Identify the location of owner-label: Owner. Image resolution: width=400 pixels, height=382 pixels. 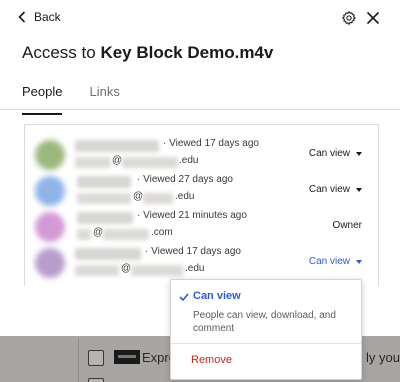
(347, 225).